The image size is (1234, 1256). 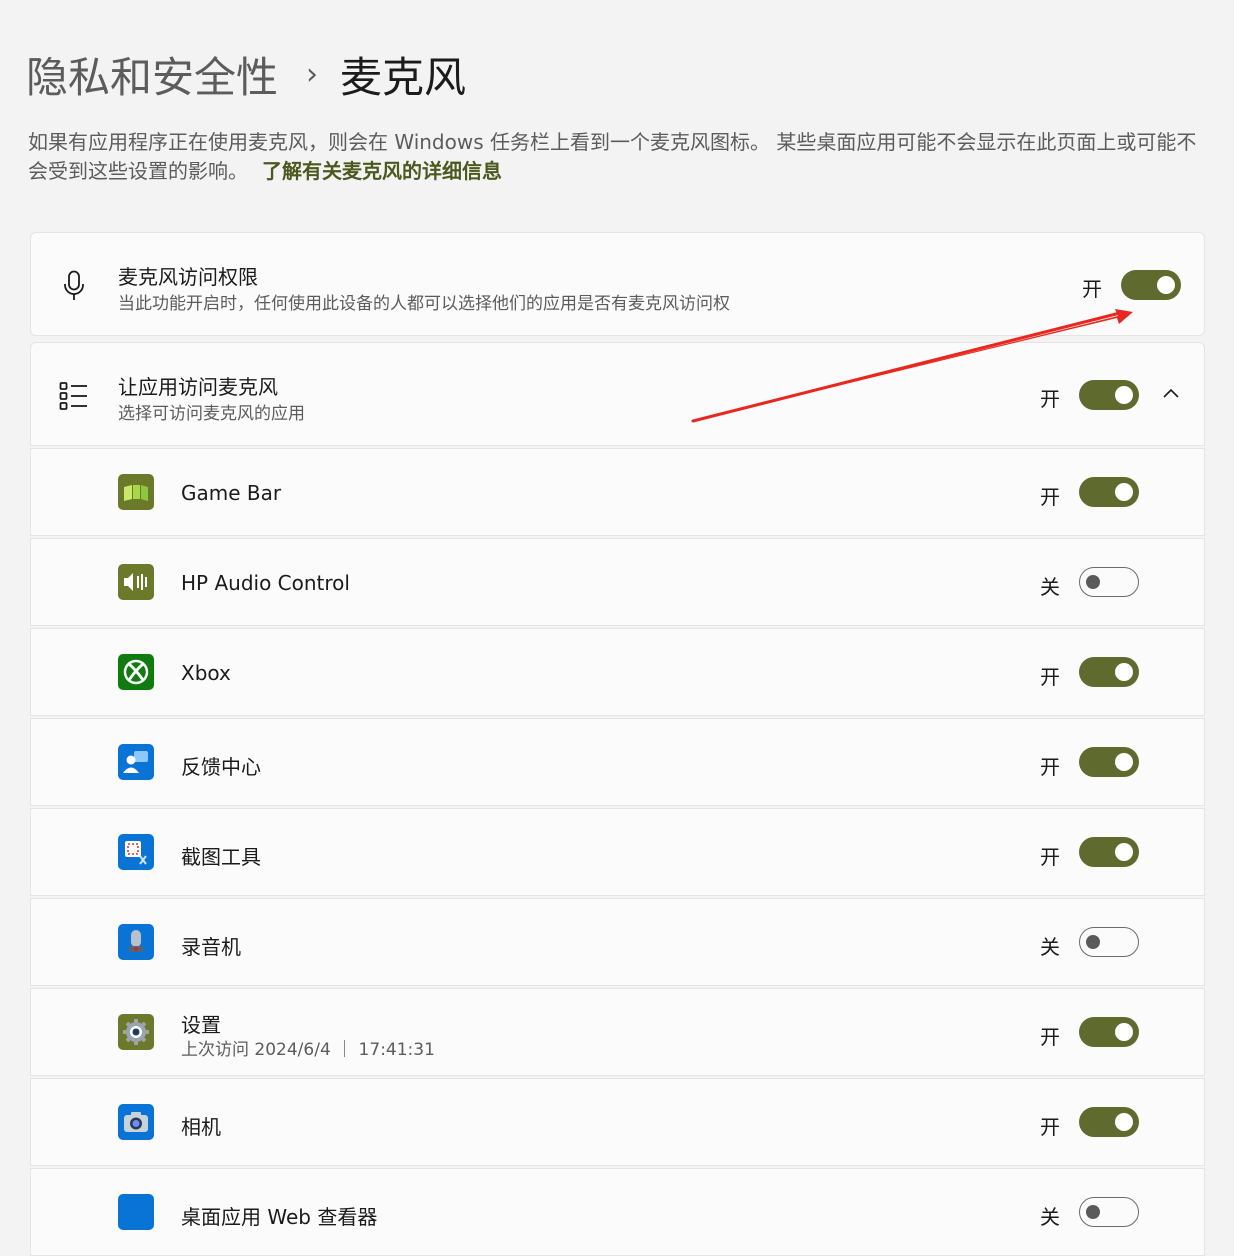 What do you see at coordinates (617, 1032) in the screenshot?
I see `app-row-settings: 设置 上次访问 2024/6/4 ｜ 17:41:31 开` at bounding box center [617, 1032].